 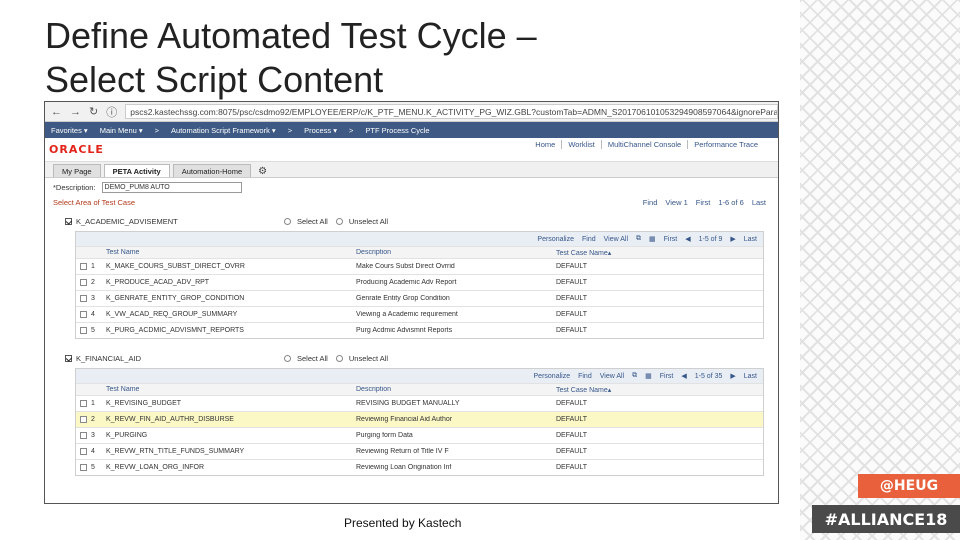 I want to click on menu-automation-script-framework: Automation Script Framework ▾, so click(x=223, y=130).